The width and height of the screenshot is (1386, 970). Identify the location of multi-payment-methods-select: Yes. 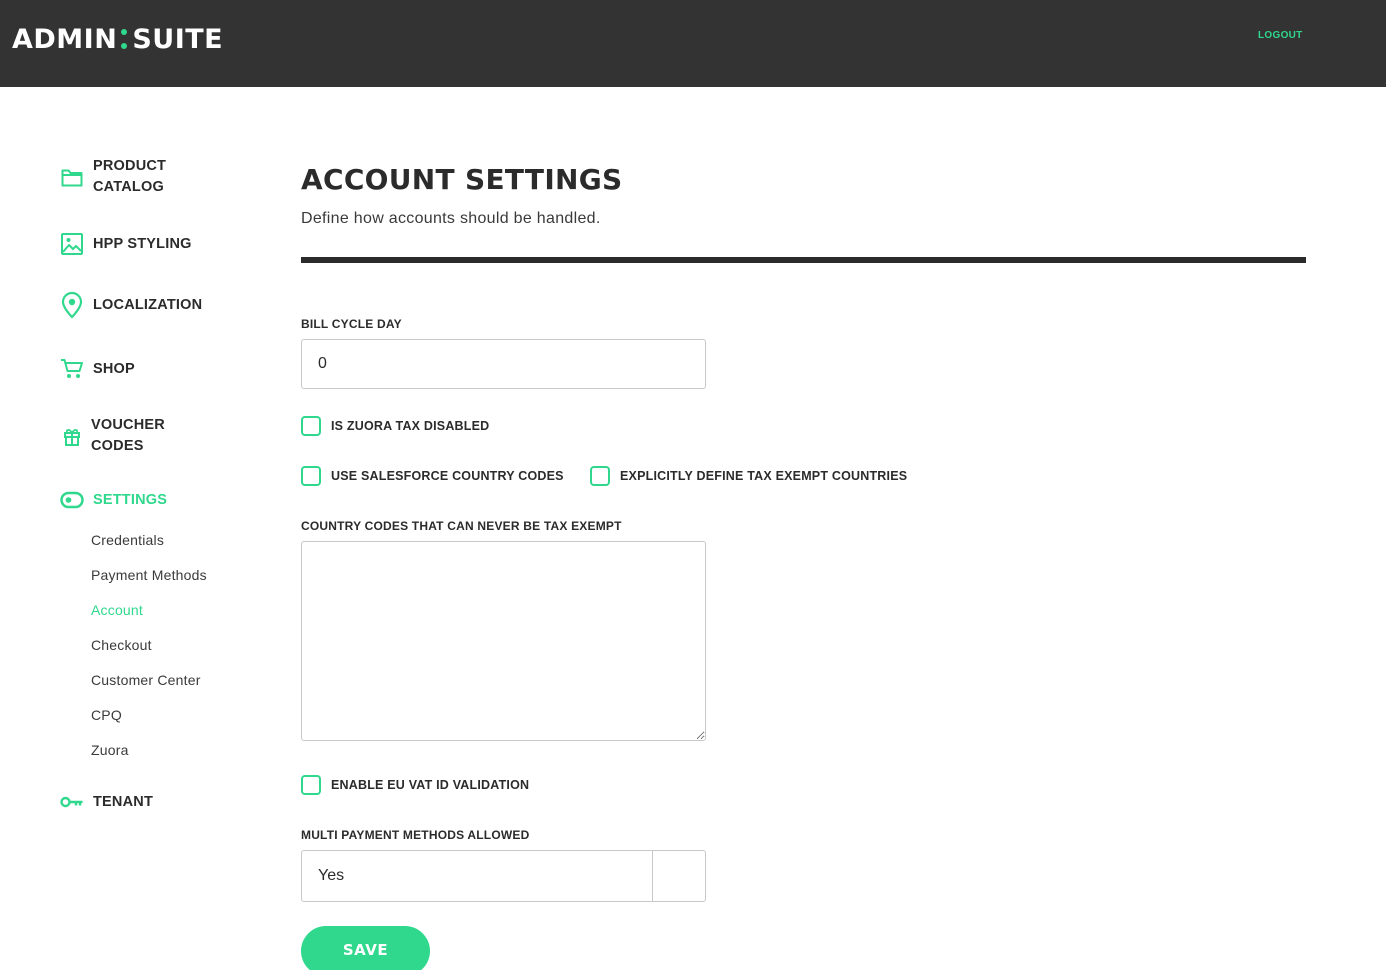
(503, 876).